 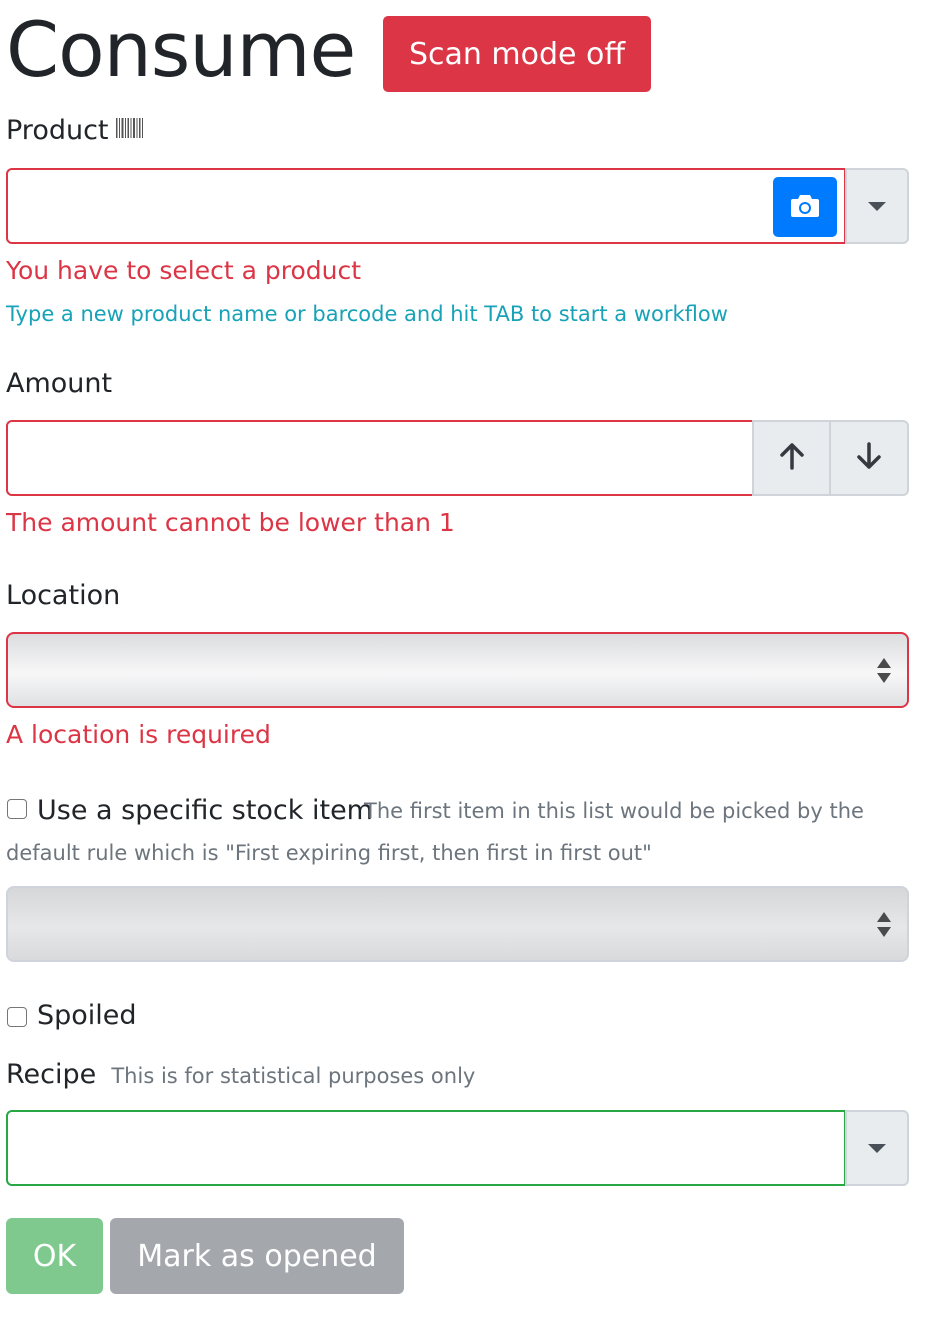 I want to click on arrow-down-icon, so click(x=869, y=458).